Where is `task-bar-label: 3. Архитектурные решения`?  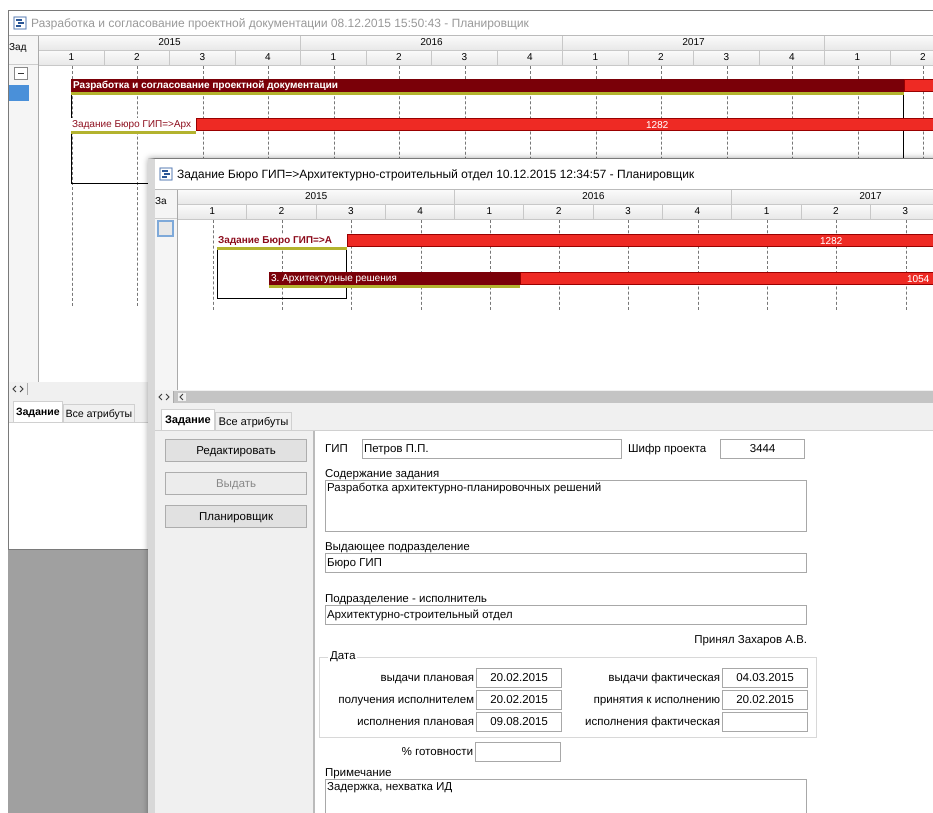 task-bar-label: 3. Архитектурные решения is located at coordinates (394, 280).